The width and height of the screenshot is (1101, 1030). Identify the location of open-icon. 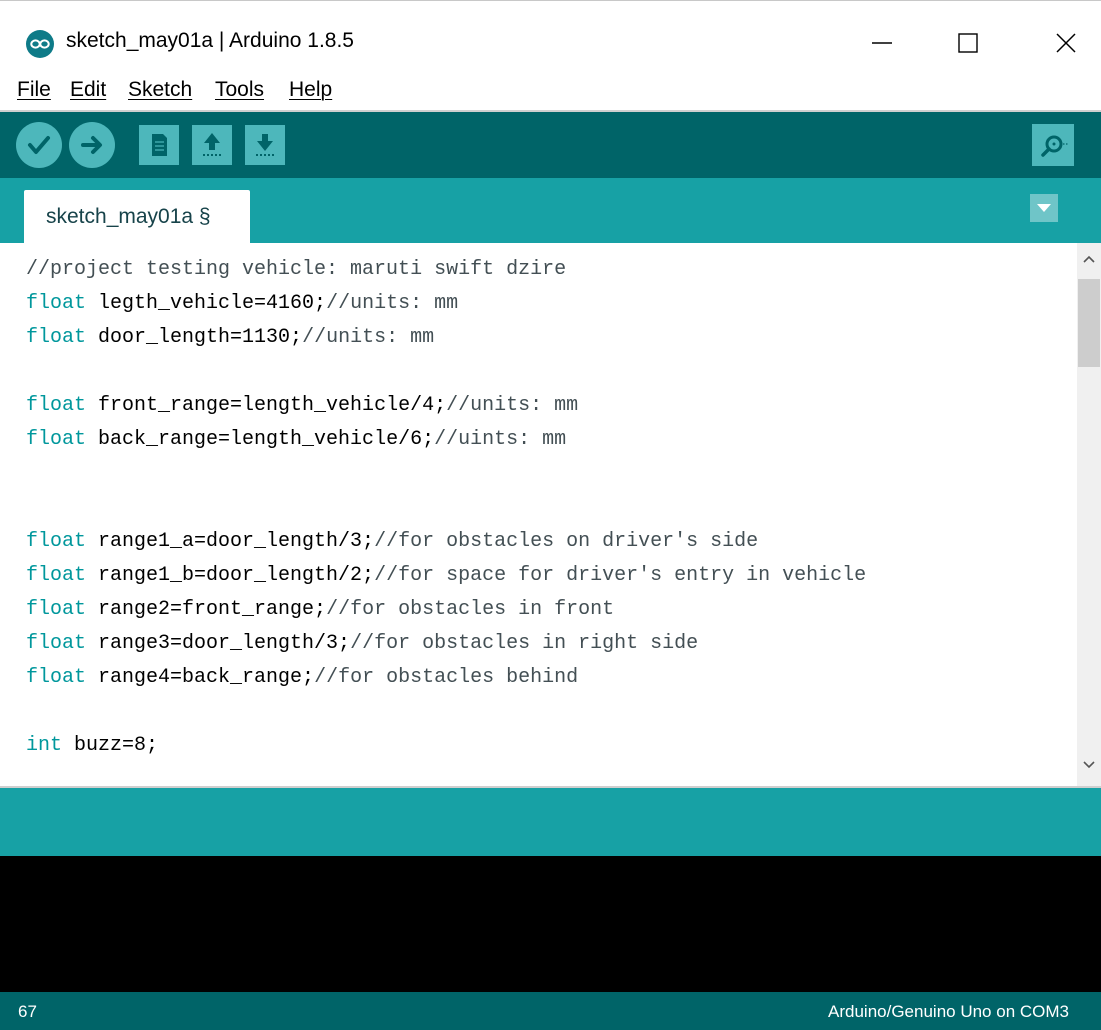
(212, 144).